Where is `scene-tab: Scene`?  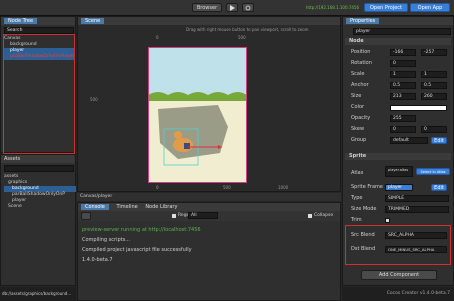
scene-tab: Scene is located at coordinates (93, 21).